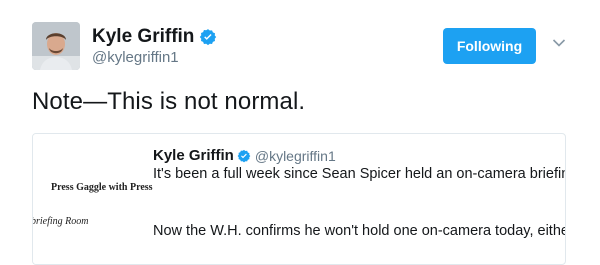 This screenshot has width=600, height=265. What do you see at coordinates (143, 37) in the screenshot?
I see `author-name: Kyle Griffin` at bounding box center [143, 37].